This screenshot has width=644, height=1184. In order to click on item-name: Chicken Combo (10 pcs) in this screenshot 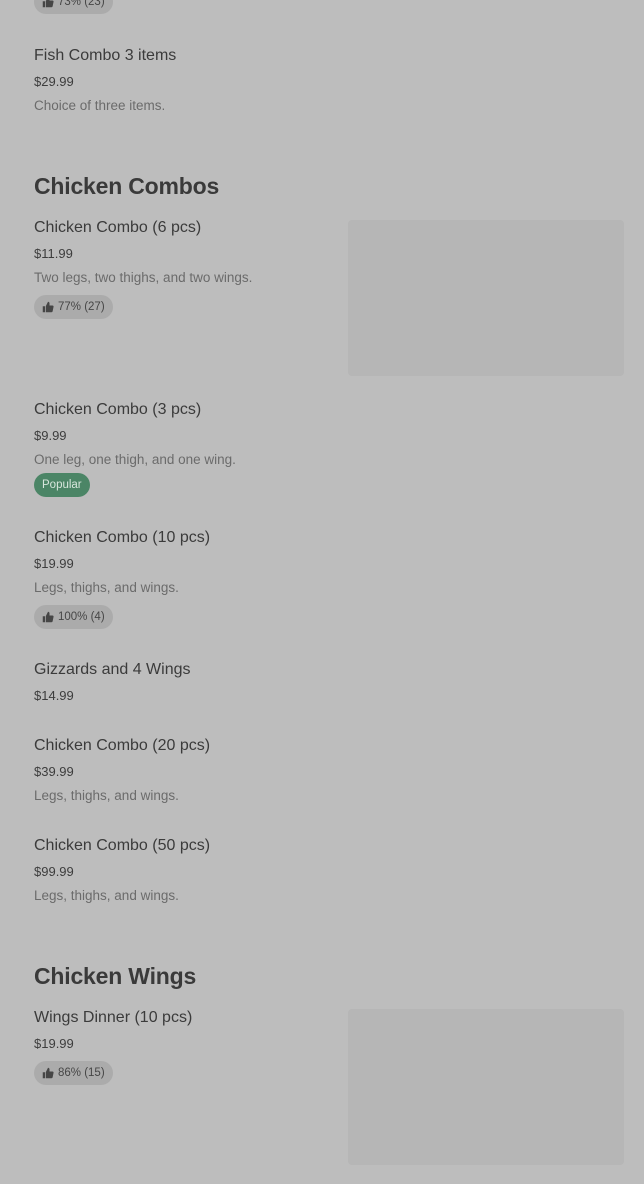, I will do `click(122, 537)`.